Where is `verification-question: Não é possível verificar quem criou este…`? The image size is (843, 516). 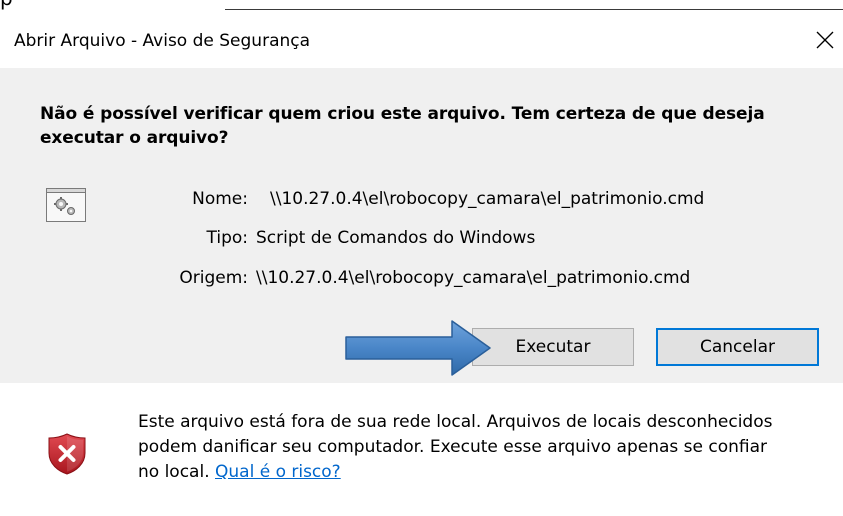 verification-question: Não é possível verificar quem criou este… is located at coordinates (402, 126).